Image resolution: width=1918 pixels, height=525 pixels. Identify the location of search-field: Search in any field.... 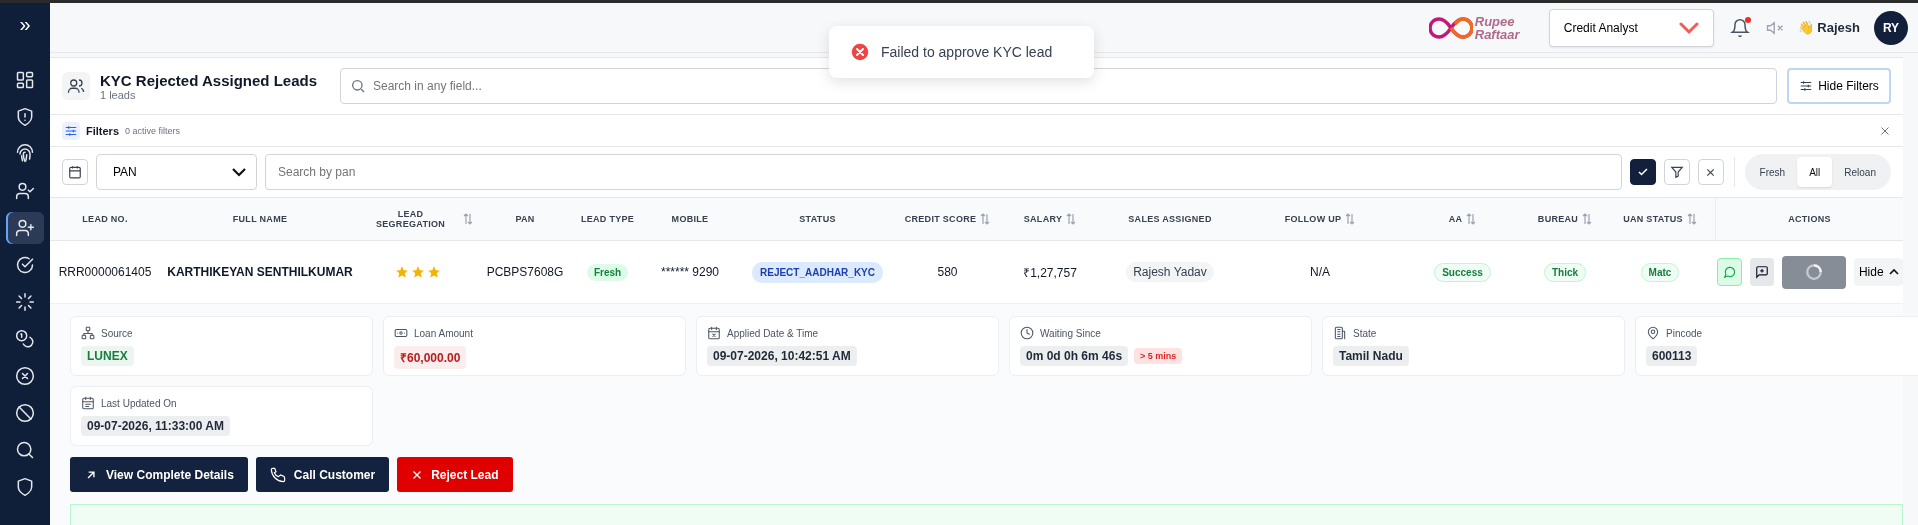
(1058, 86).